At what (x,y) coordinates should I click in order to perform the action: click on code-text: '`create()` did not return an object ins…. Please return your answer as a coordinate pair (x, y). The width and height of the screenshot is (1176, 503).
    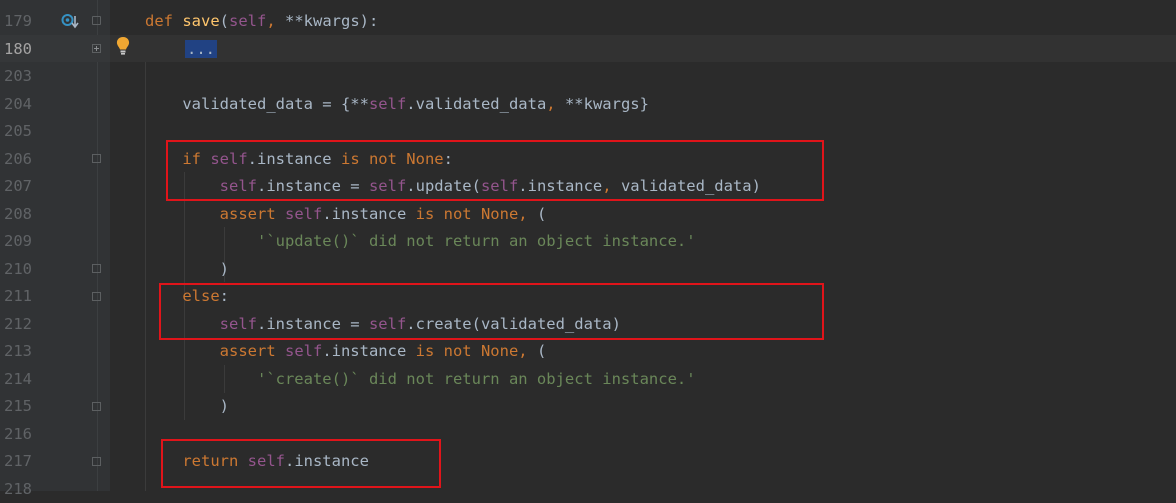
    Looking at the image, I should click on (420, 379).